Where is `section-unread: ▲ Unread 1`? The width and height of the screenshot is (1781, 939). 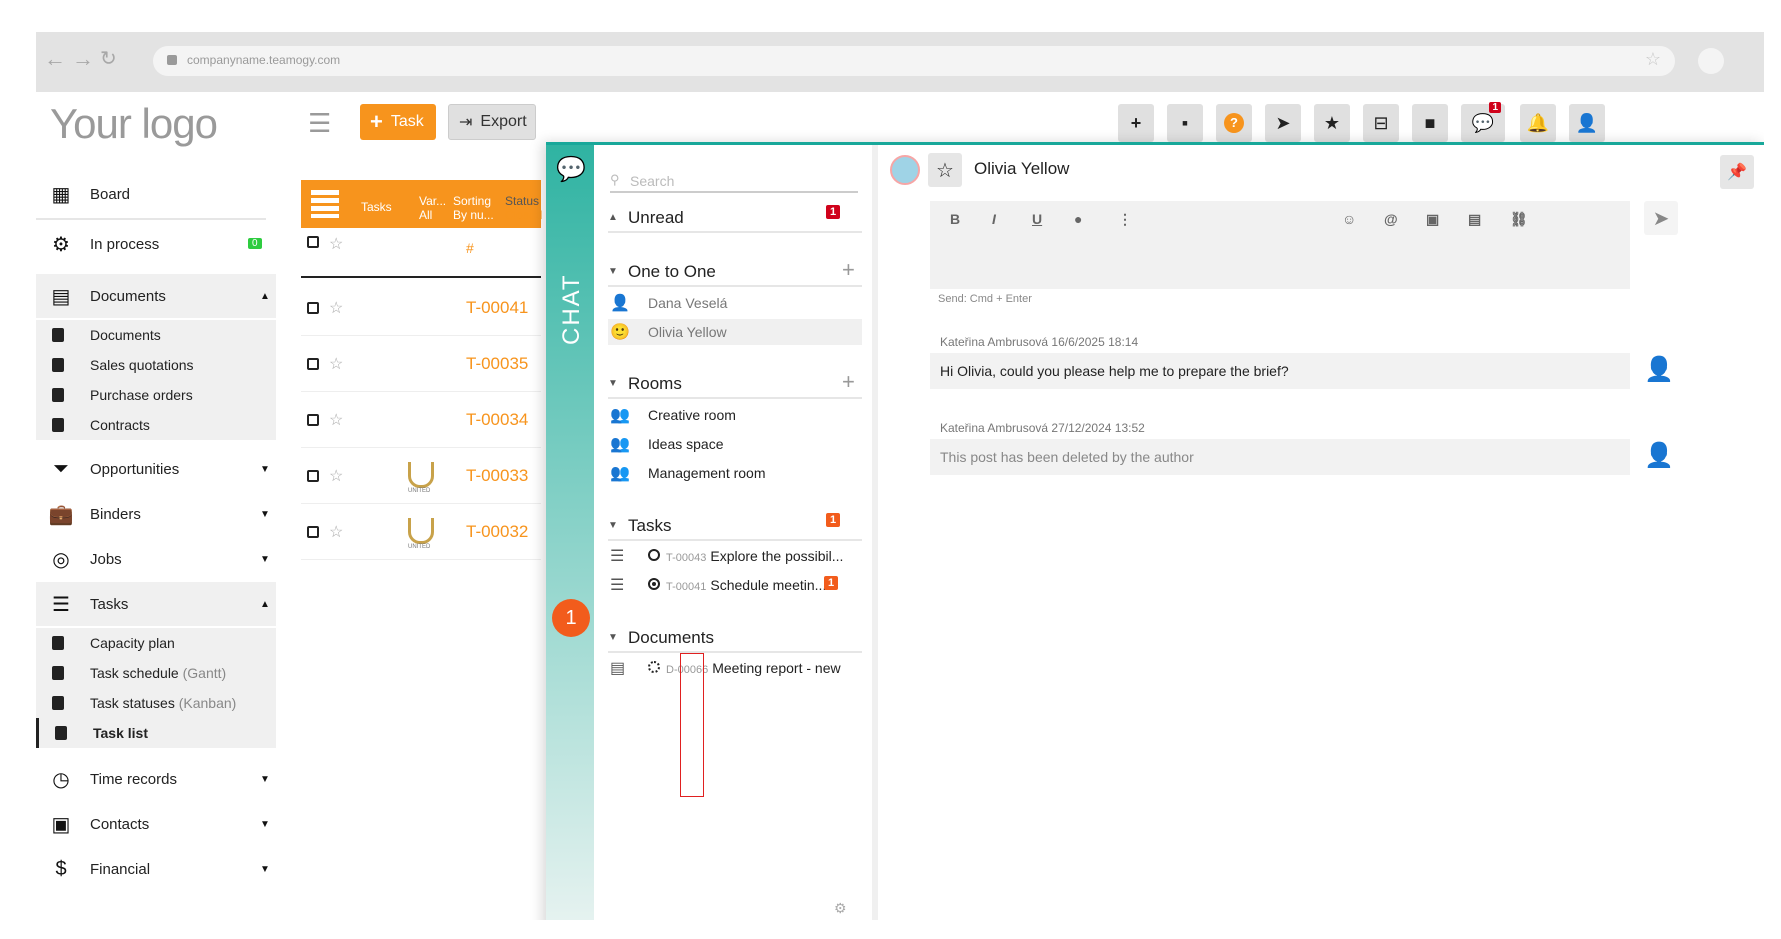 section-unread: ▲ Unread 1 is located at coordinates (735, 218).